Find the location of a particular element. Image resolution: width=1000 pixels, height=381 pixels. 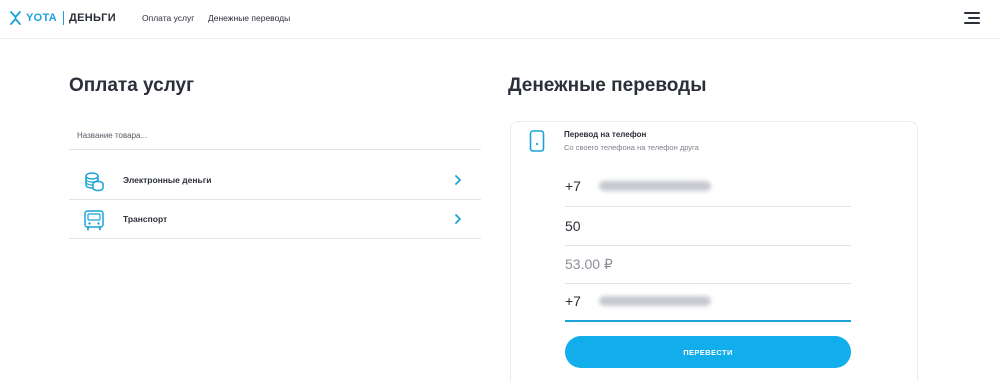

sender-phone-redacted is located at coordinates (655, 186).